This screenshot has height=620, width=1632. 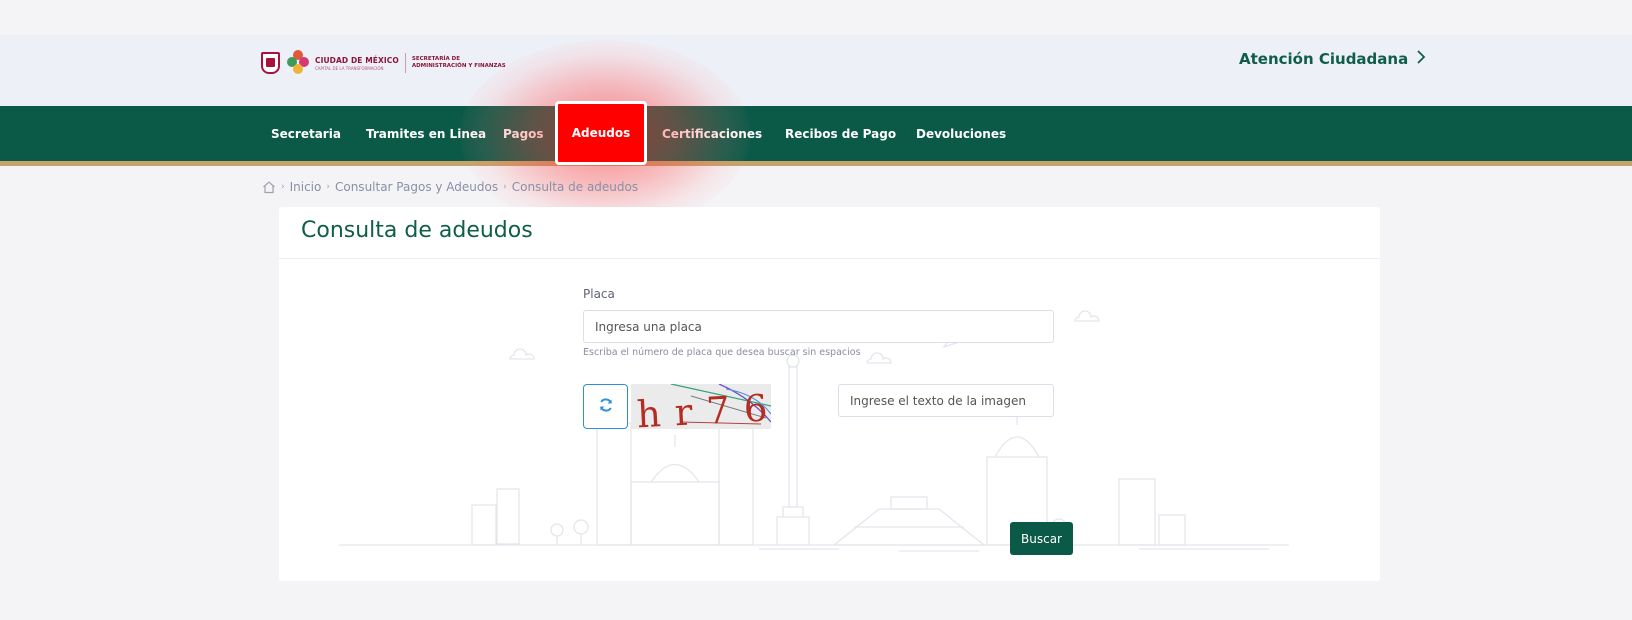 I want to click on nav-item-adeudos: Adeudos, so click(x=601, y=133).